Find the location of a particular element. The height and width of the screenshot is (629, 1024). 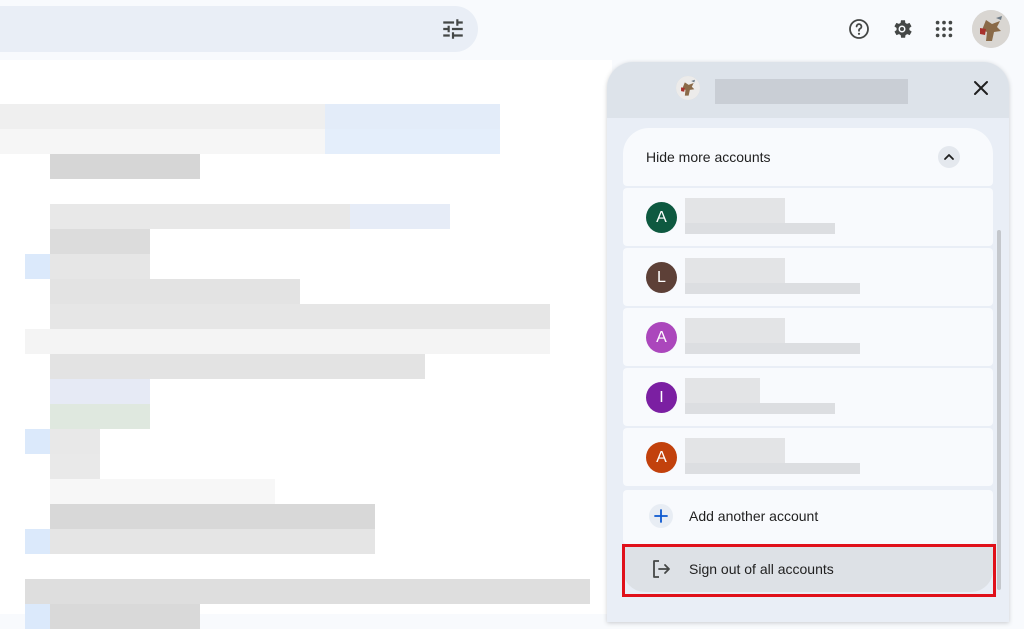

help-button is located at coordinates (859, 29).